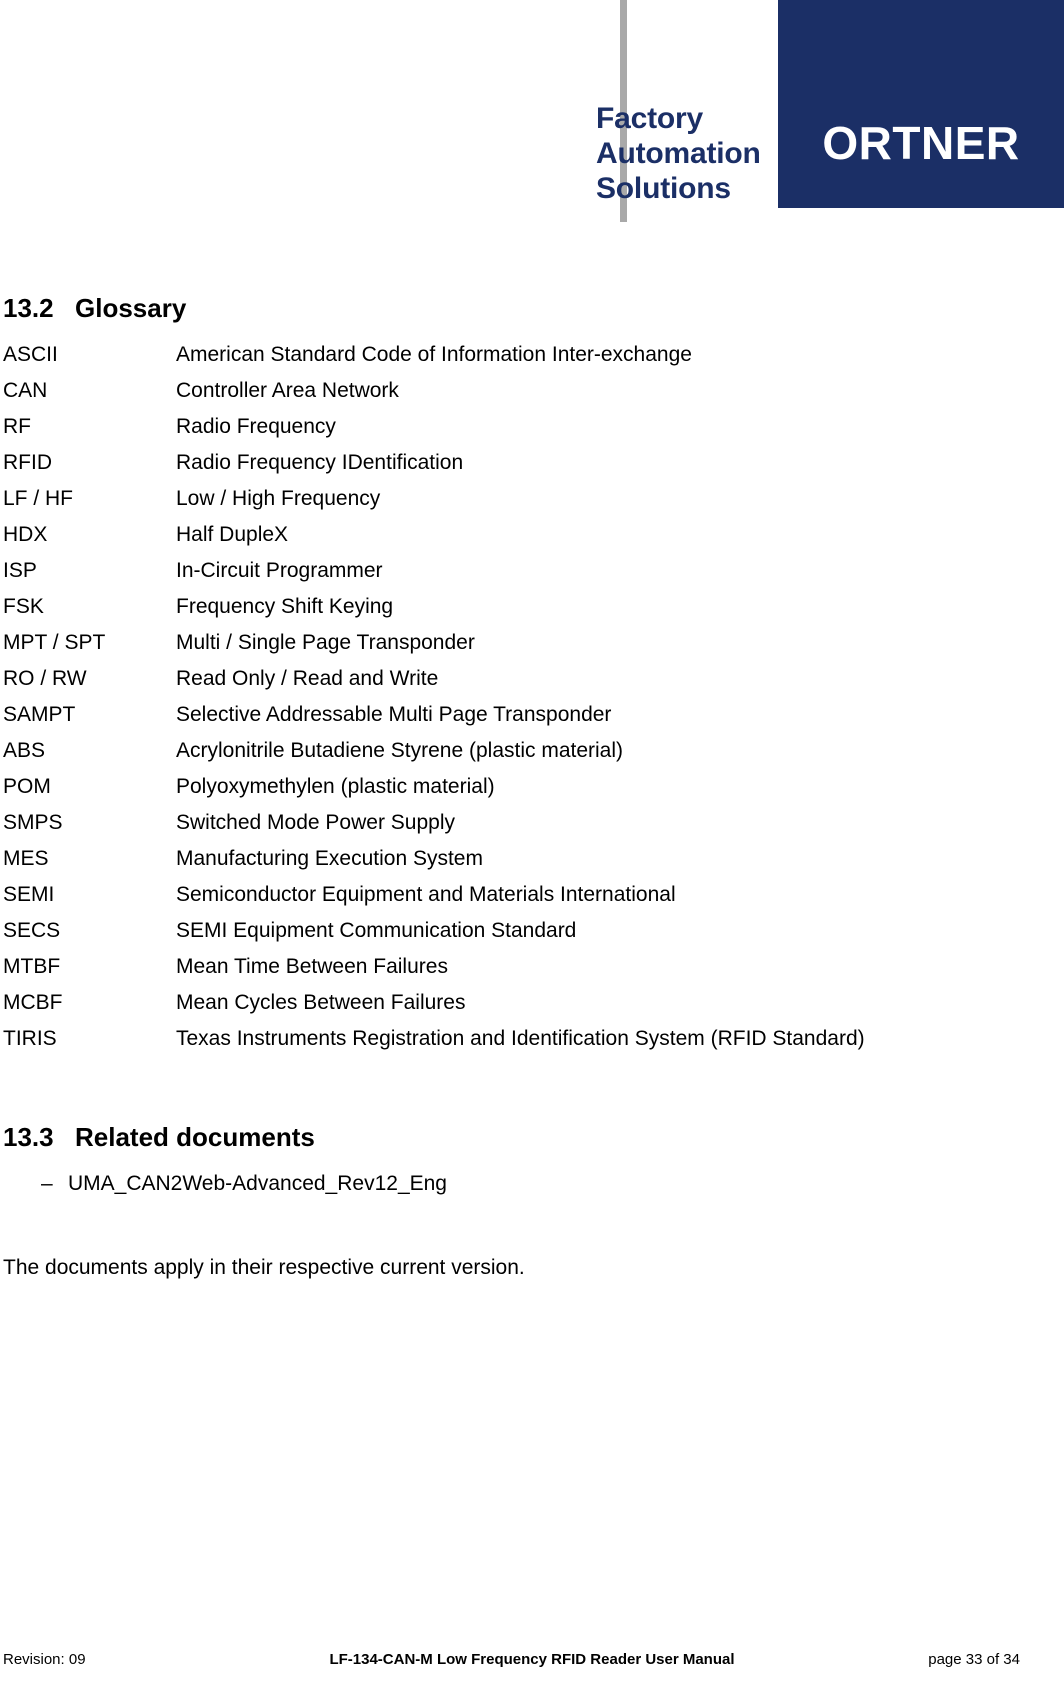 The image size is (1064, 1696). Describe the element at coordinates (921, 143) in the screenshot. I see `brand-logo-text: ORTNER` at that location.